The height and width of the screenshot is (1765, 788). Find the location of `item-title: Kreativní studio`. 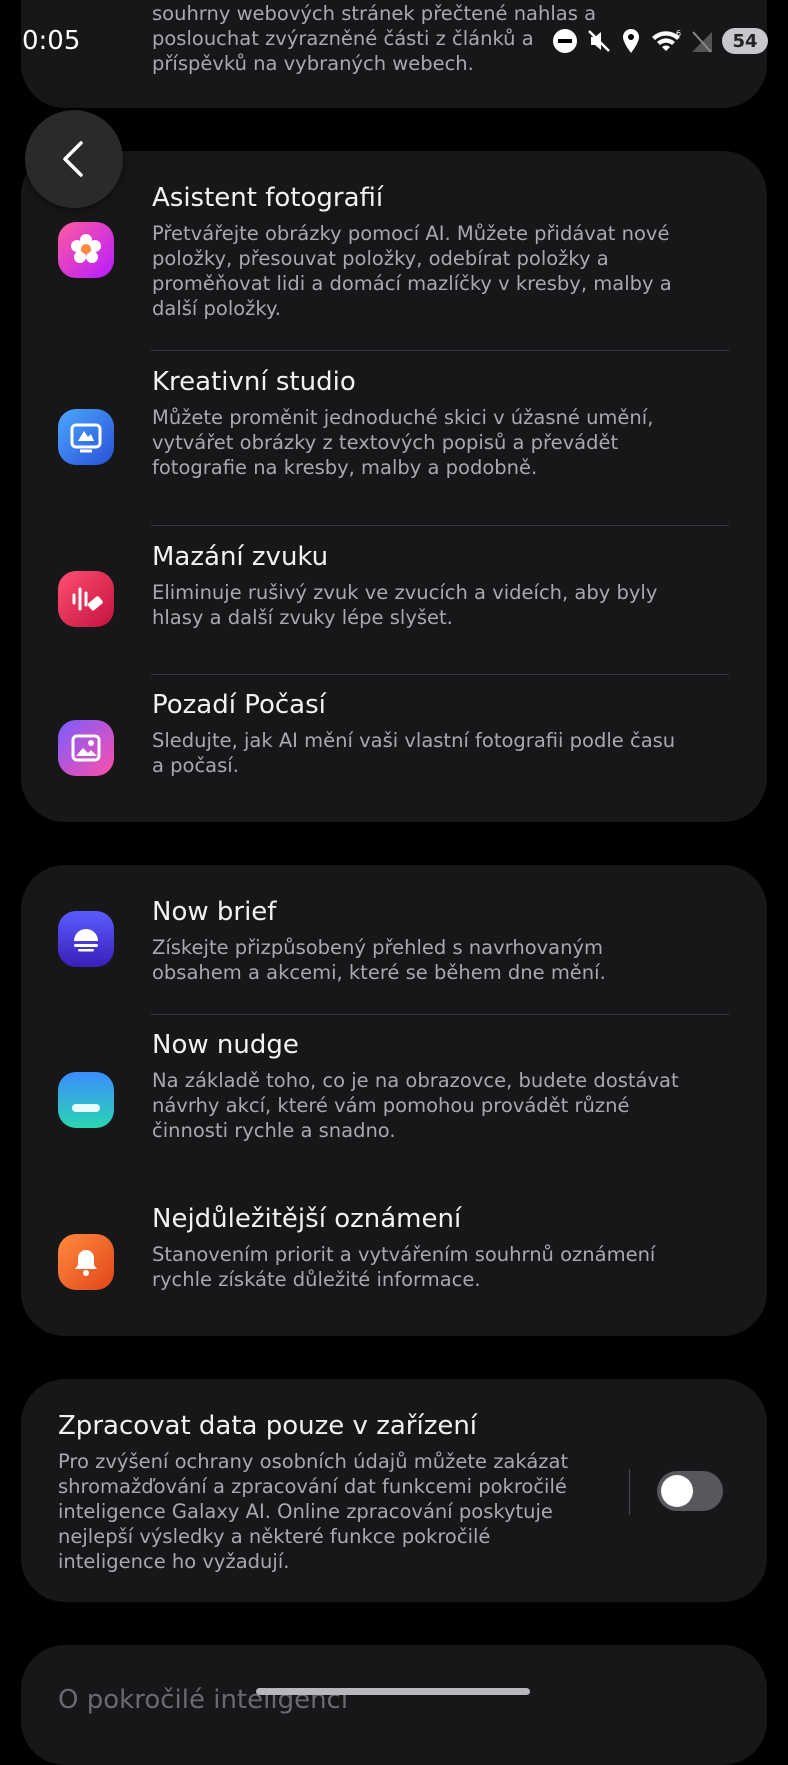

item-title: Kreativní studio is located at coordinates (254, 382).